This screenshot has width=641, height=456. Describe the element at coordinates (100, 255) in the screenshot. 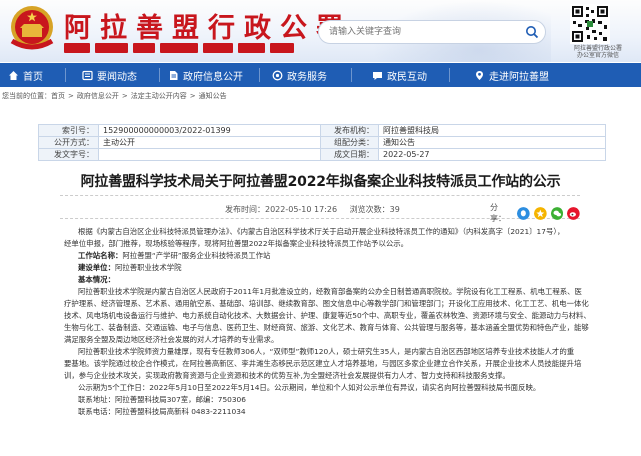

I see `station-label: 工作站名称：` at that location.